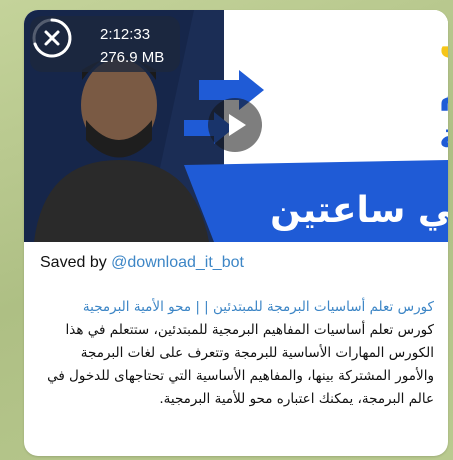  I want to click on saved-by-label: Saved by, so click(76, 262).